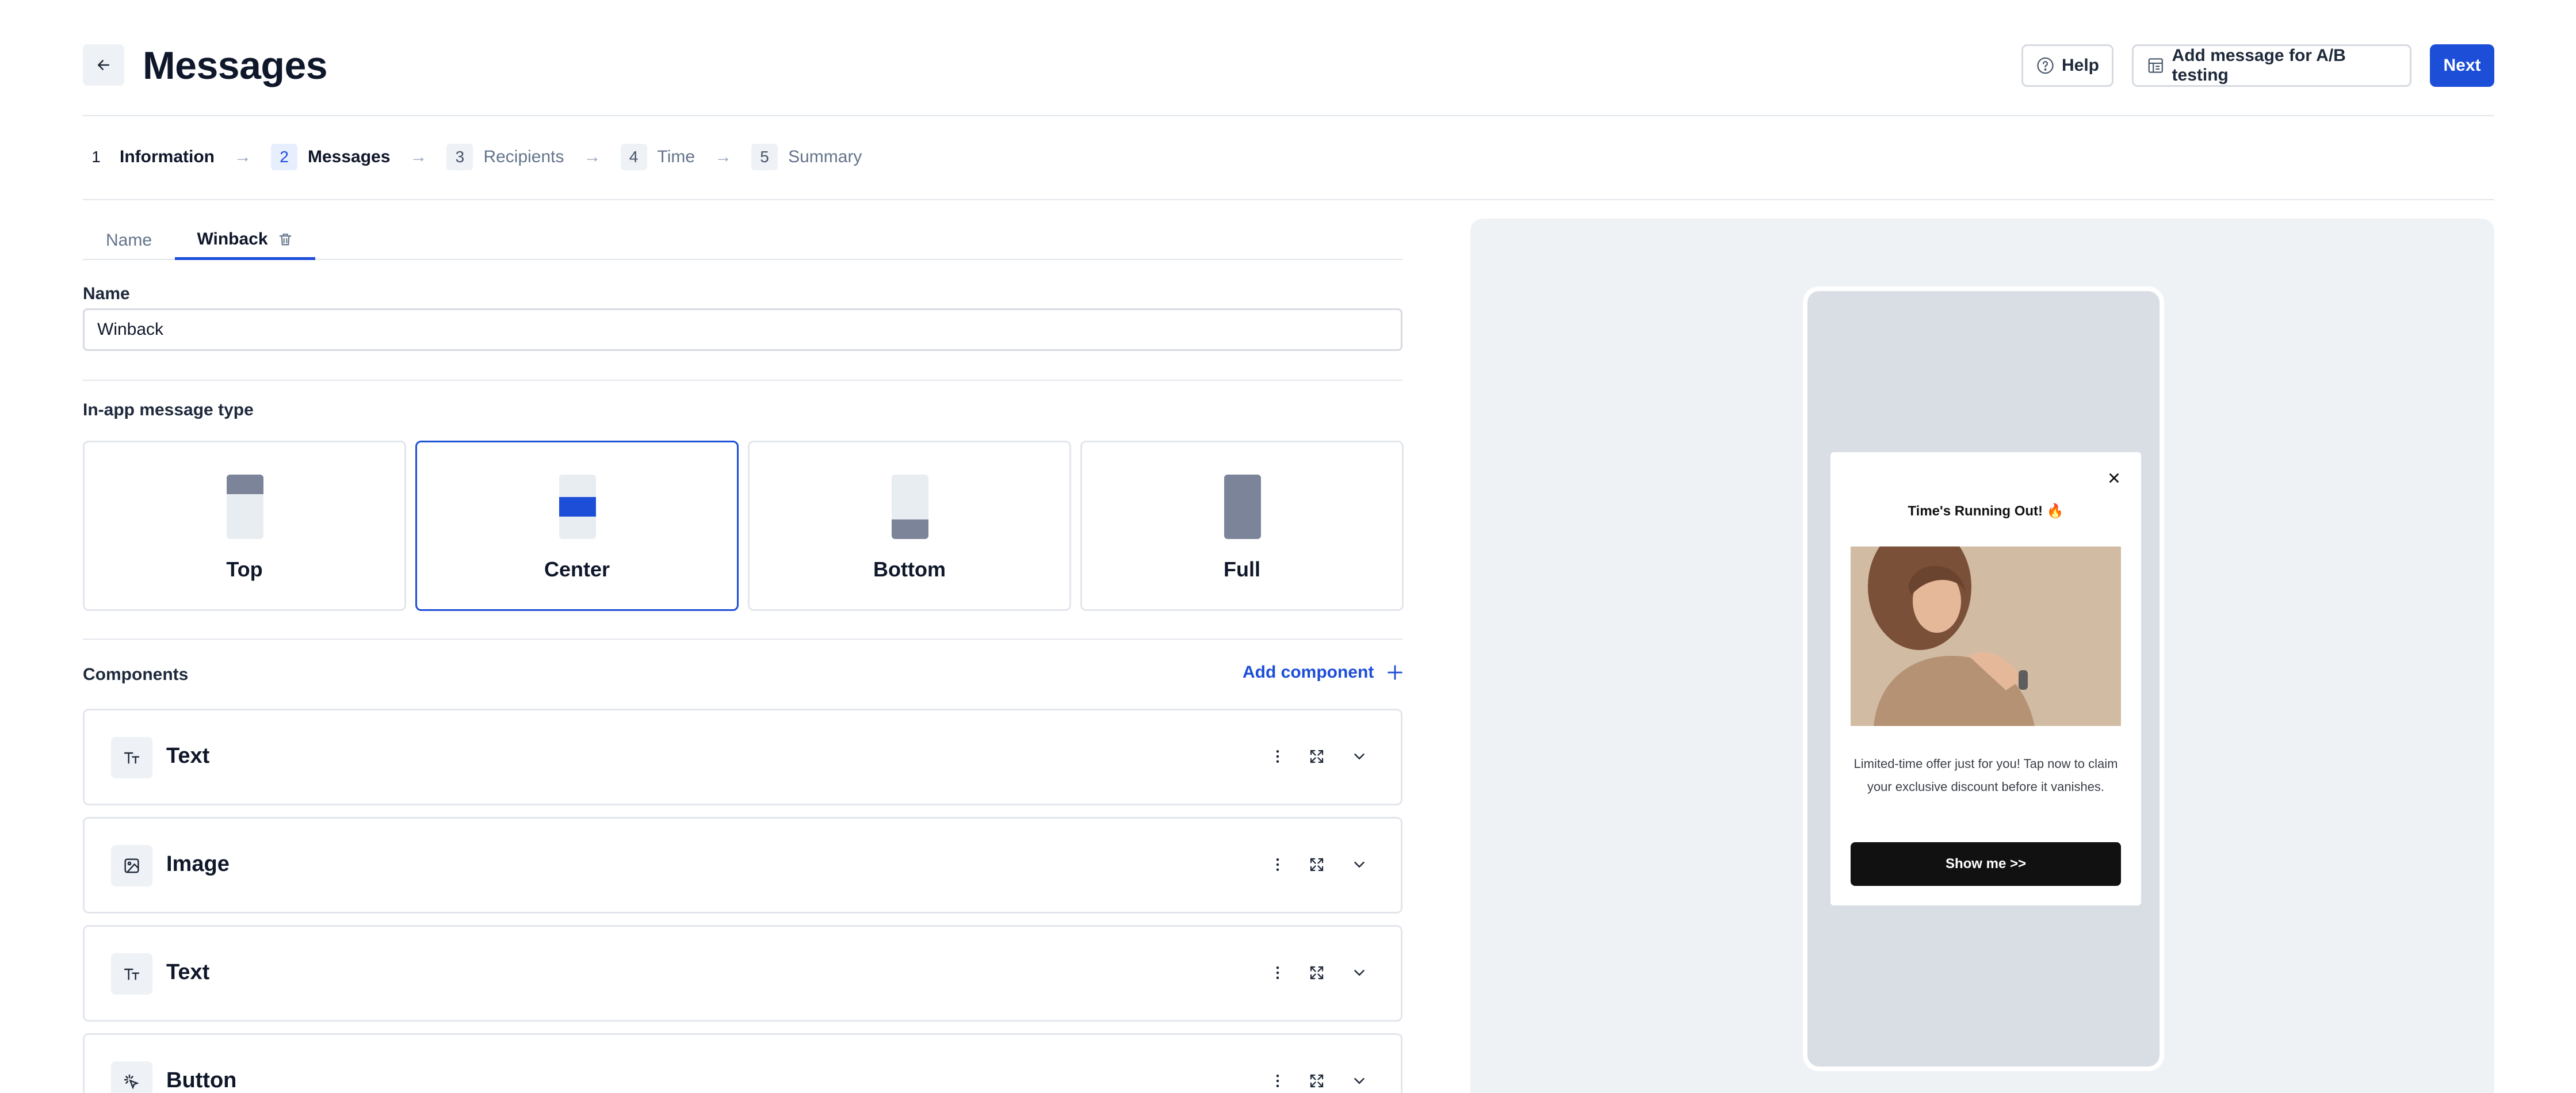  I want to click on close-icon, so click(2114, 478).